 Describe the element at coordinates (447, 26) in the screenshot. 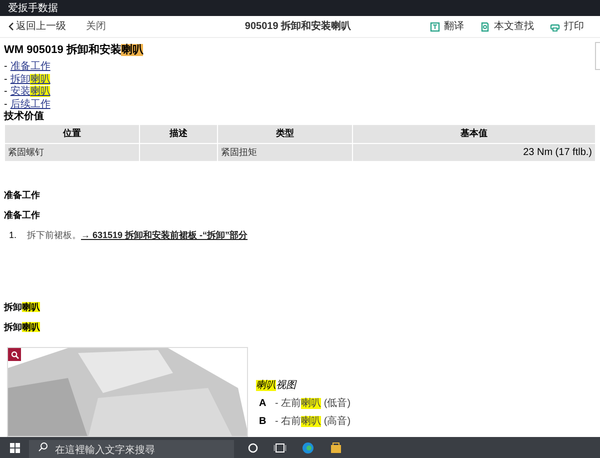

I see `translate-button: 翻译` at that location.